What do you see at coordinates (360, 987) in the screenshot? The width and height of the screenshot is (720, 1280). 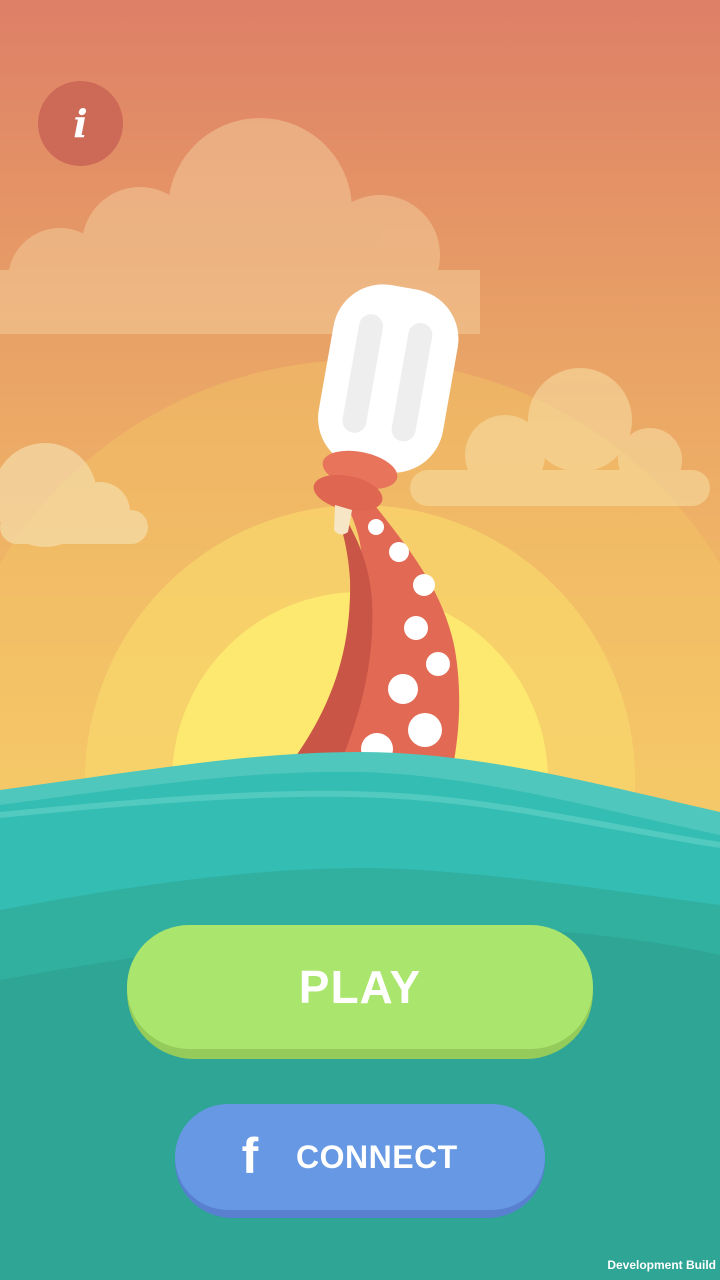 I see `play-button-label: PLAY` at bounding box center [360, 987].